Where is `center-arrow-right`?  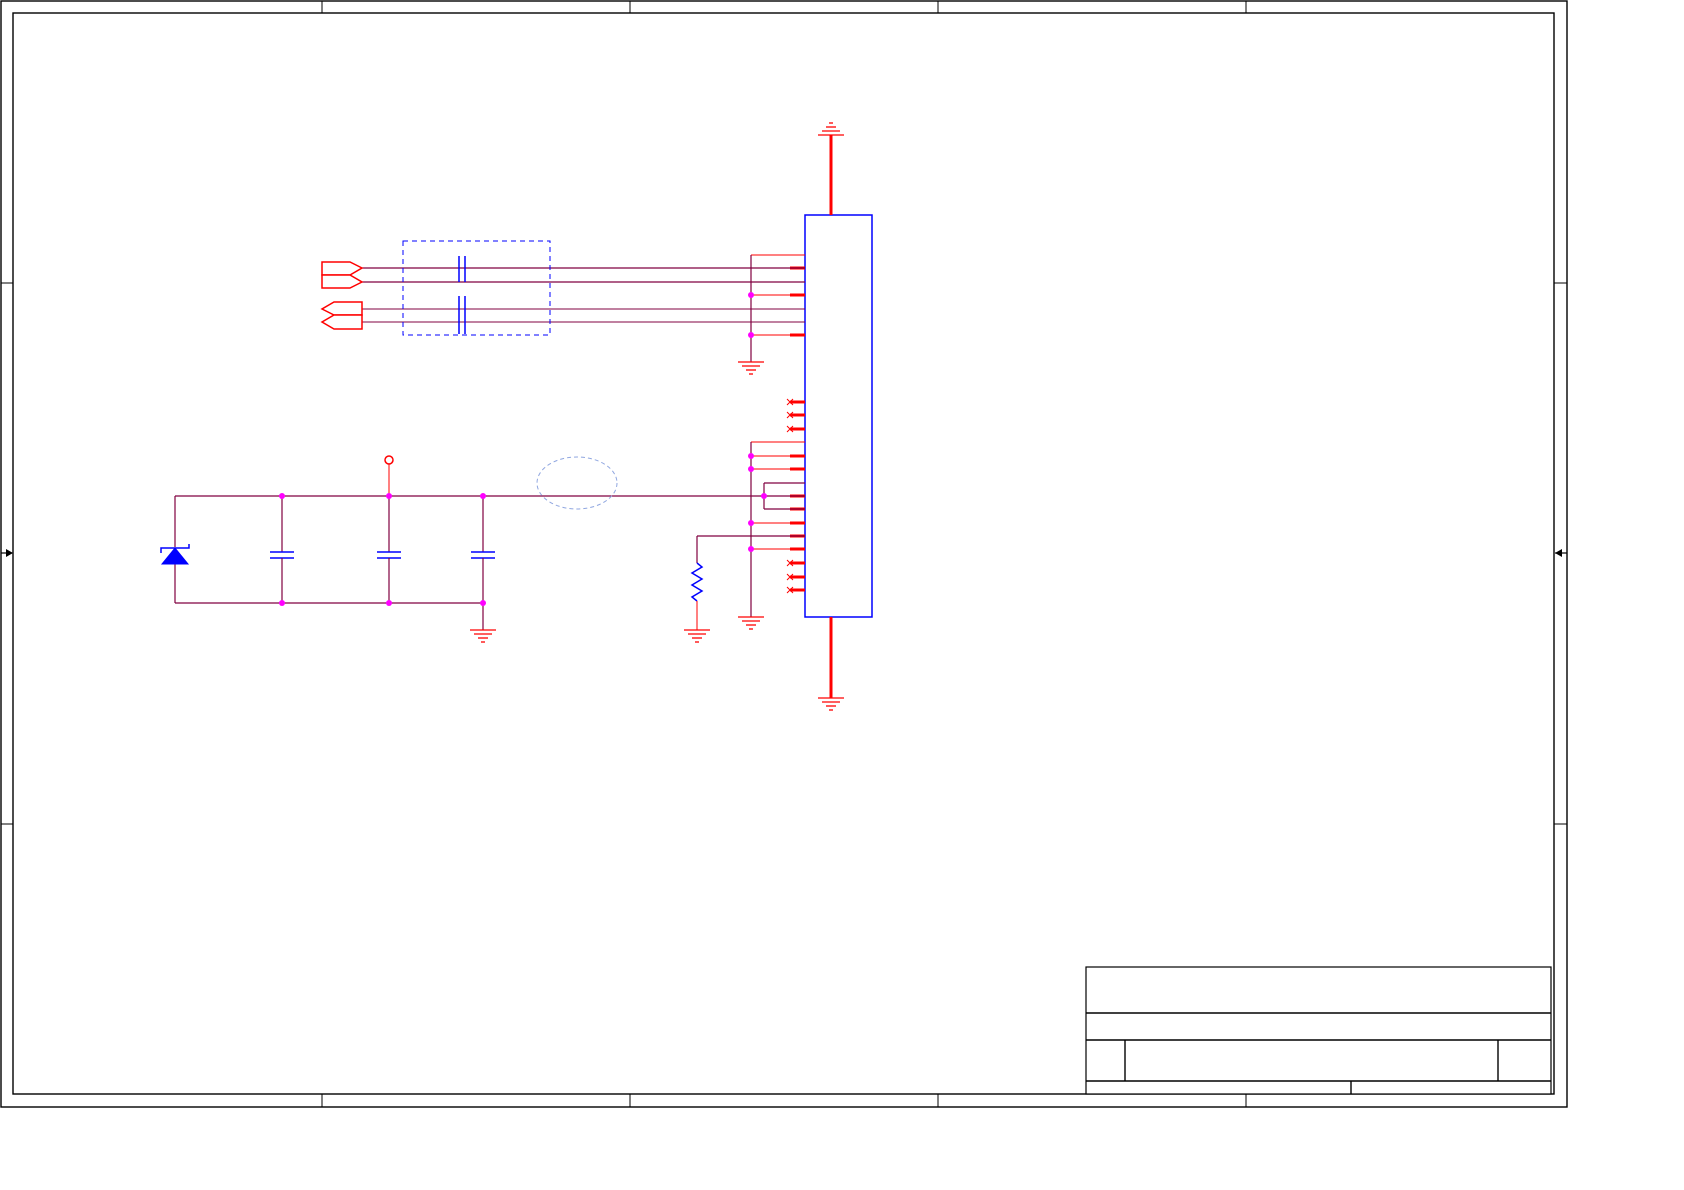
center-arrow-right is located at coordinates (1561, 553).